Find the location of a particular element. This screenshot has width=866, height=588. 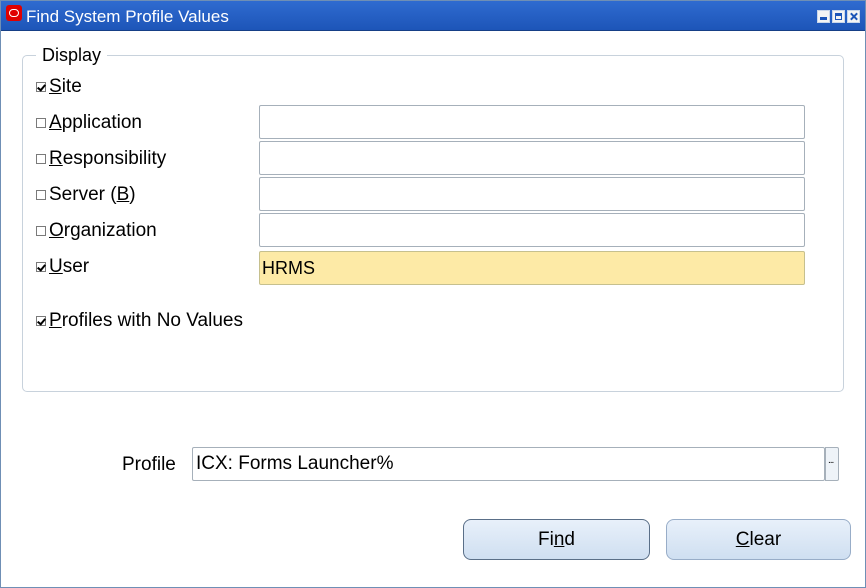

responsibility-checkbox-row: Responsibility is located at coordinates (101, 159).